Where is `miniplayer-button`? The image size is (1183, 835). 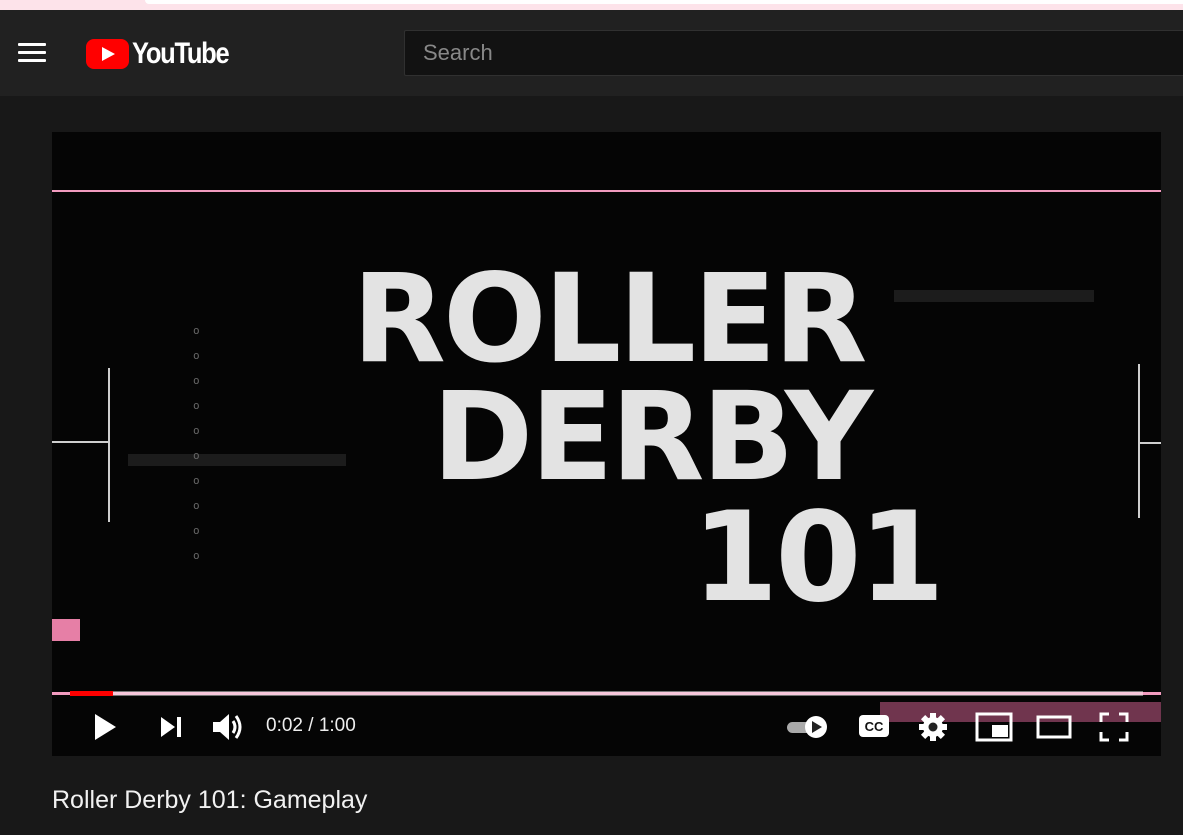
miniplayer-button is located at coordinates (994, 727).